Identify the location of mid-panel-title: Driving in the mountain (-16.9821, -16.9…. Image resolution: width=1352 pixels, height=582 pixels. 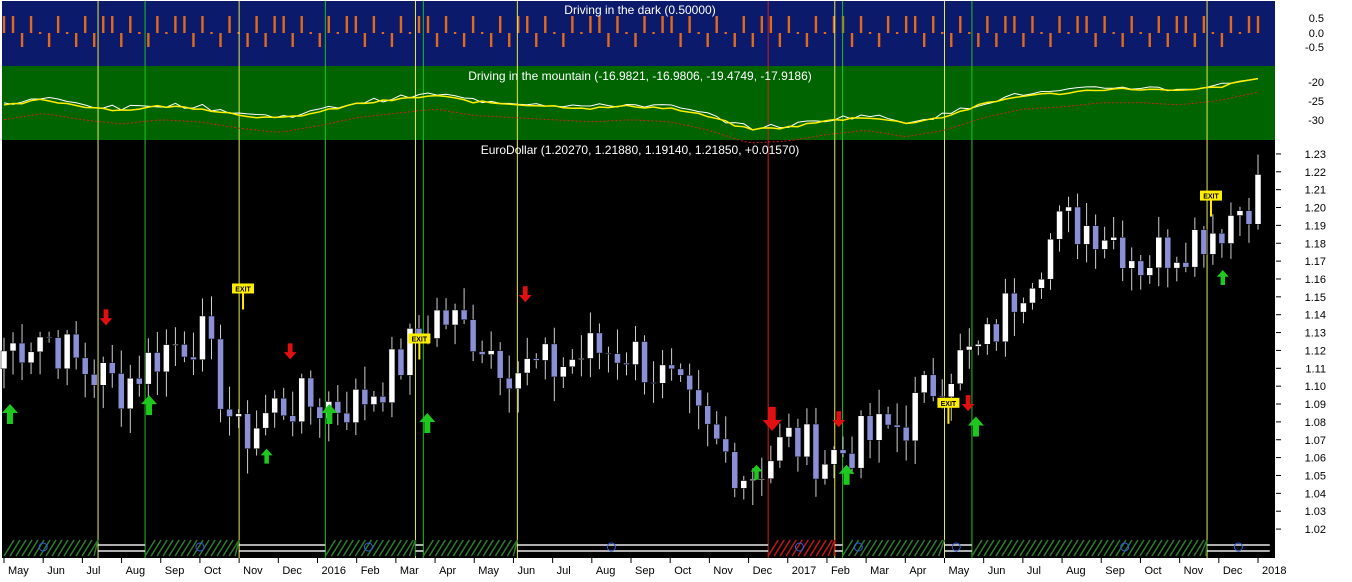
(640, 76).